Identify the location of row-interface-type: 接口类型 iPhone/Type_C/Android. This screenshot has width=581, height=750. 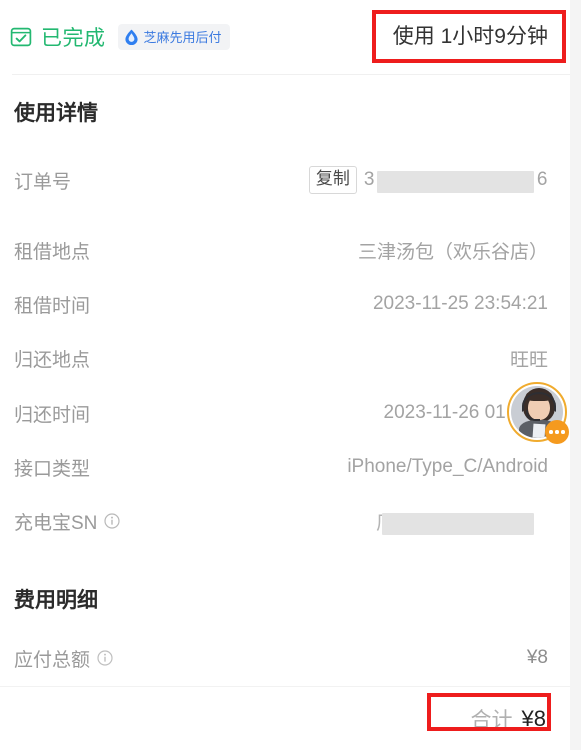
(285, 467).